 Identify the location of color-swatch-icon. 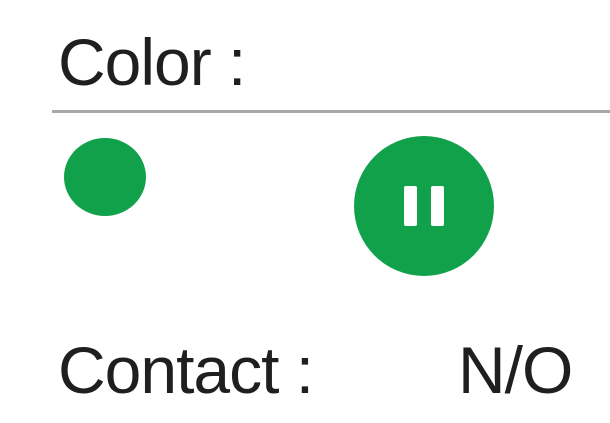
(105, 177).